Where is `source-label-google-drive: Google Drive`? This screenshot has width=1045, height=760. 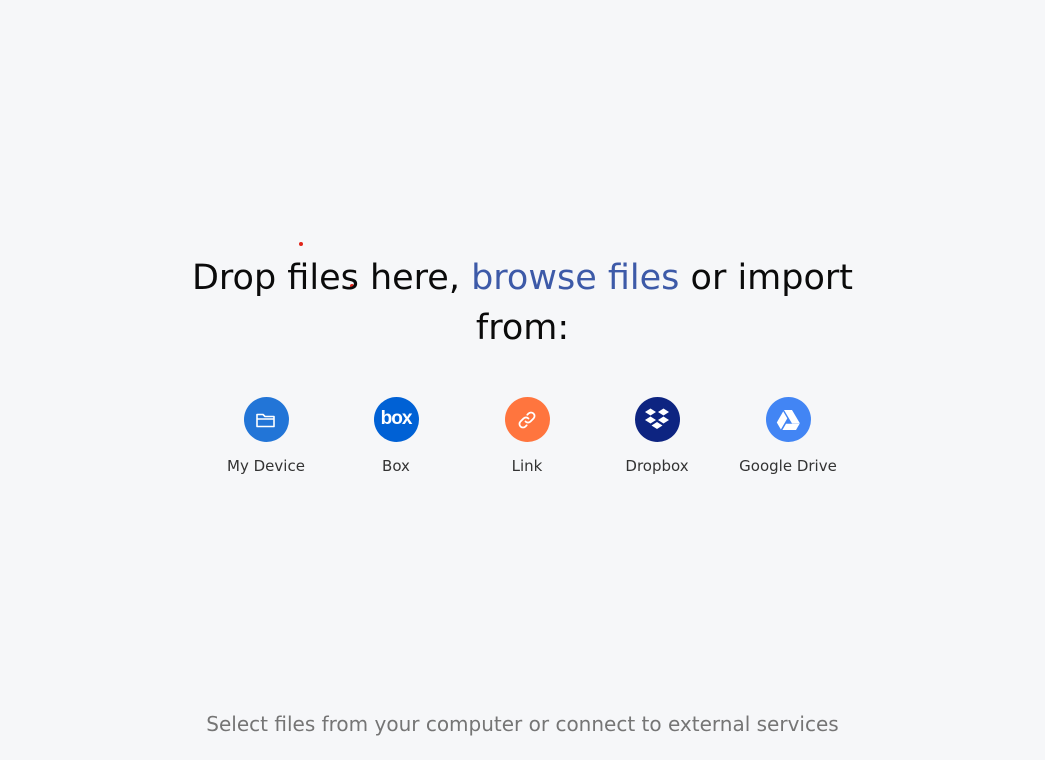
source-label-google-drive: Google Drive is located at coordinates (788, 466).